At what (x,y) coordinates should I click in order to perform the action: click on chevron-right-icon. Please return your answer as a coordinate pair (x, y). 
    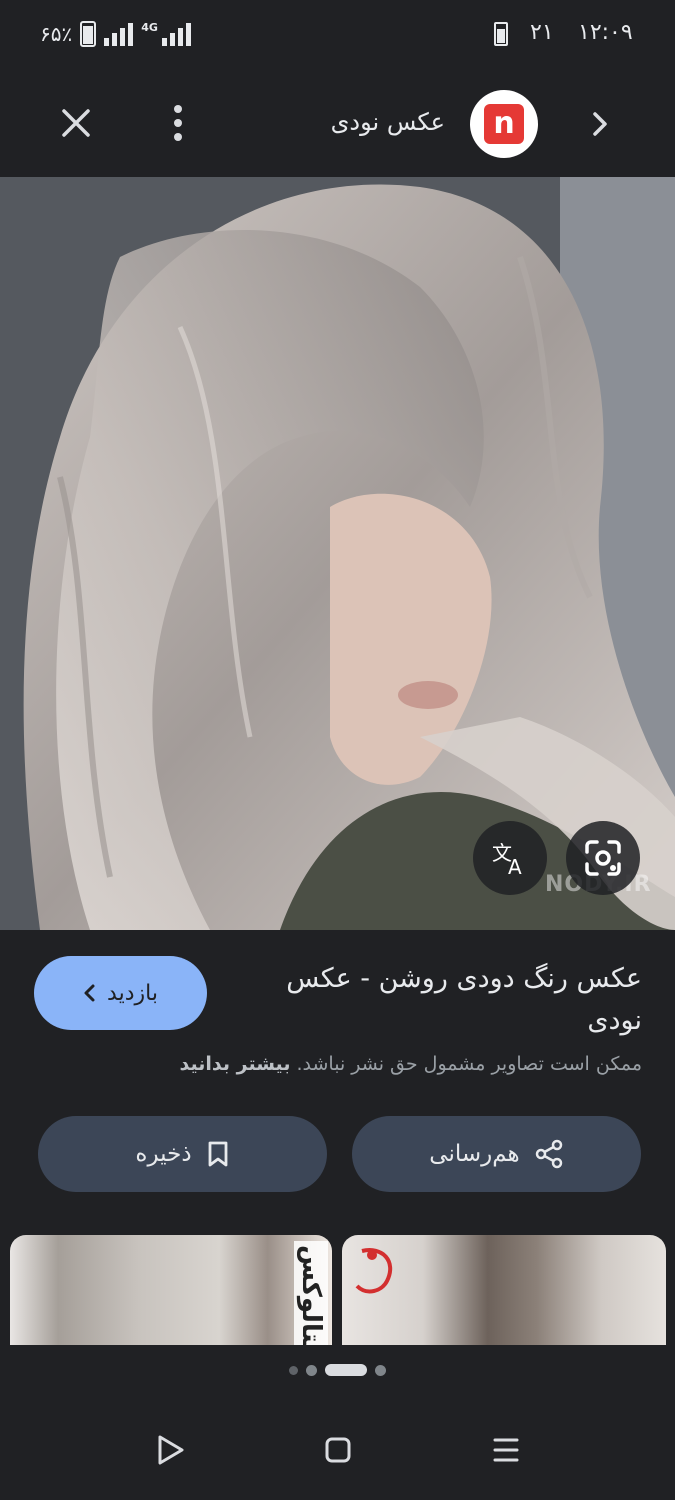
    Looking at the image, I should click on (600, 124).